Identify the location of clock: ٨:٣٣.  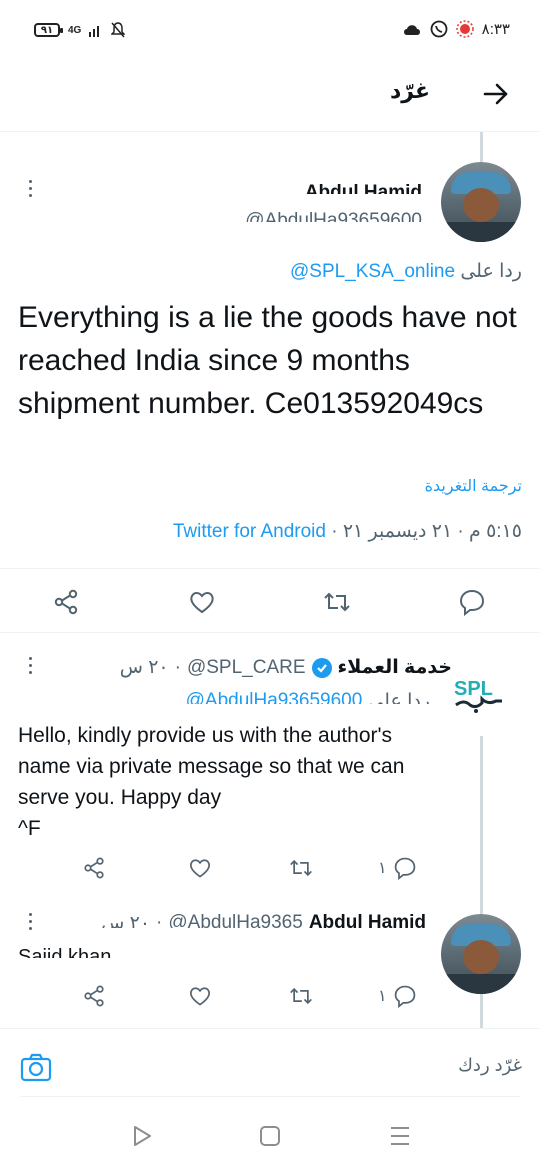
(495, 29).